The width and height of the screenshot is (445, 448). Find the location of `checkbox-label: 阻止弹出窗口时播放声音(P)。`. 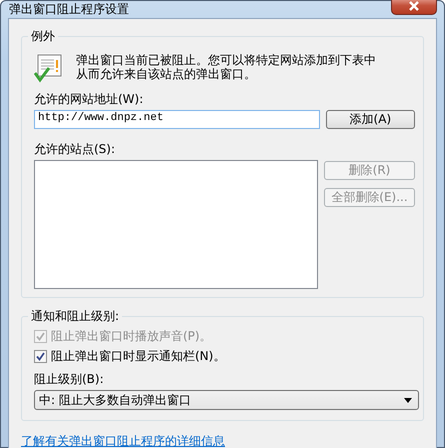

checkbox-label: 阻止弹出窗口时播放声音(P)。 is located at coordinates (131, 336).